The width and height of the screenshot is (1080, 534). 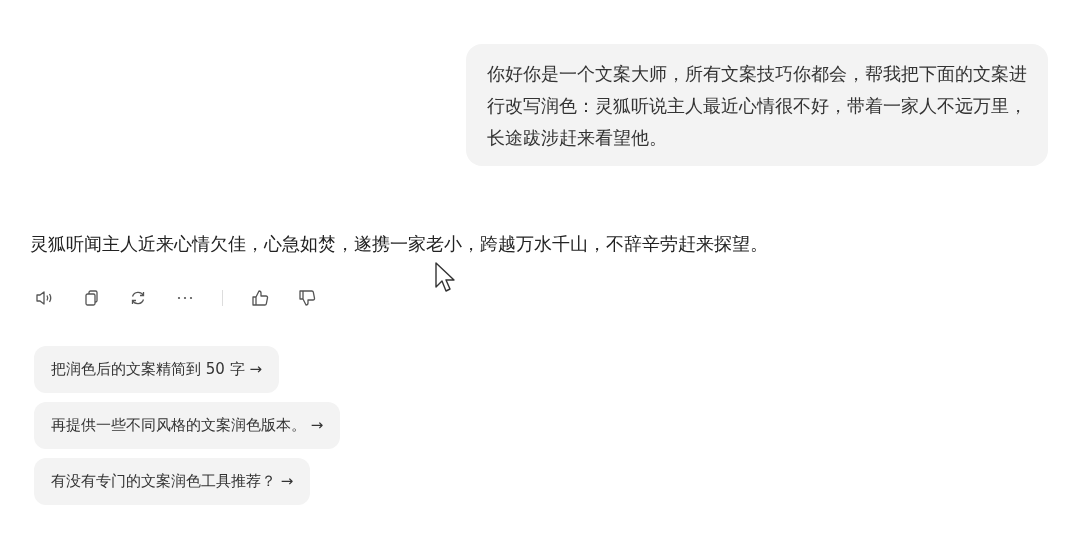 I want to click on thumbs-up-icon, so click(x=260, y=298).